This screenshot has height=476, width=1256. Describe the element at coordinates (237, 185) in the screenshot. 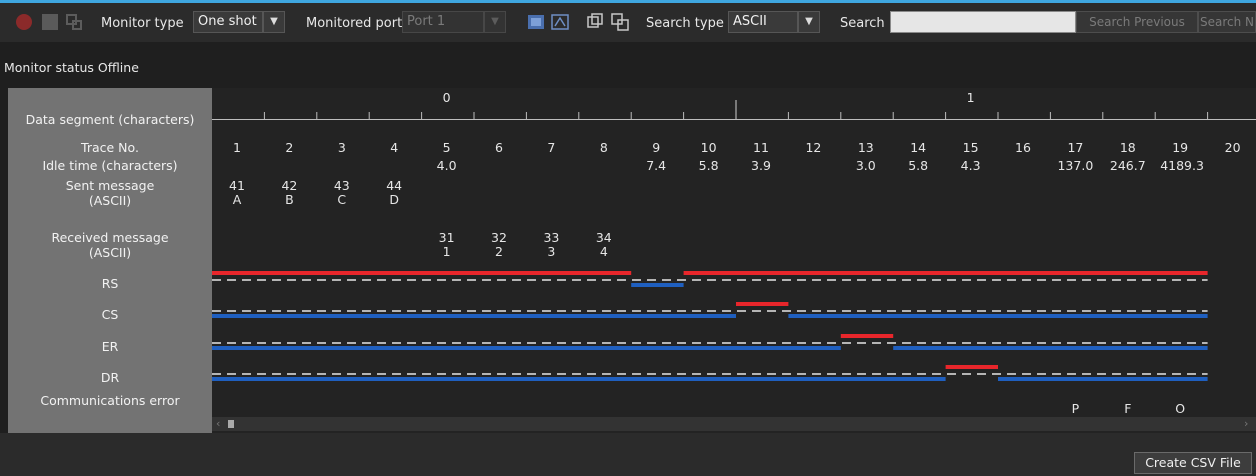

I see `sent-hex-cell: 41` at that location.